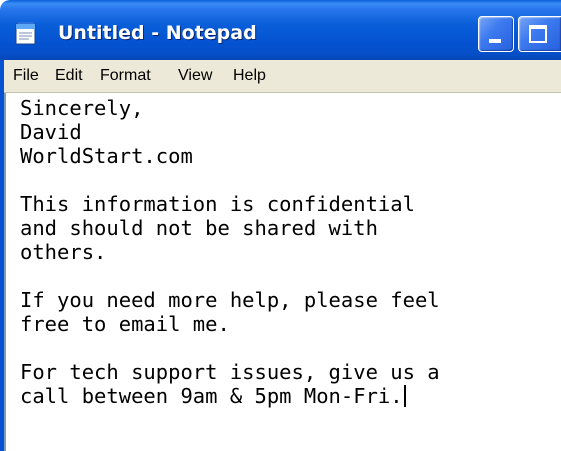 The image size is (561, 451). I want to click on maximize-button, so click(539, 34).